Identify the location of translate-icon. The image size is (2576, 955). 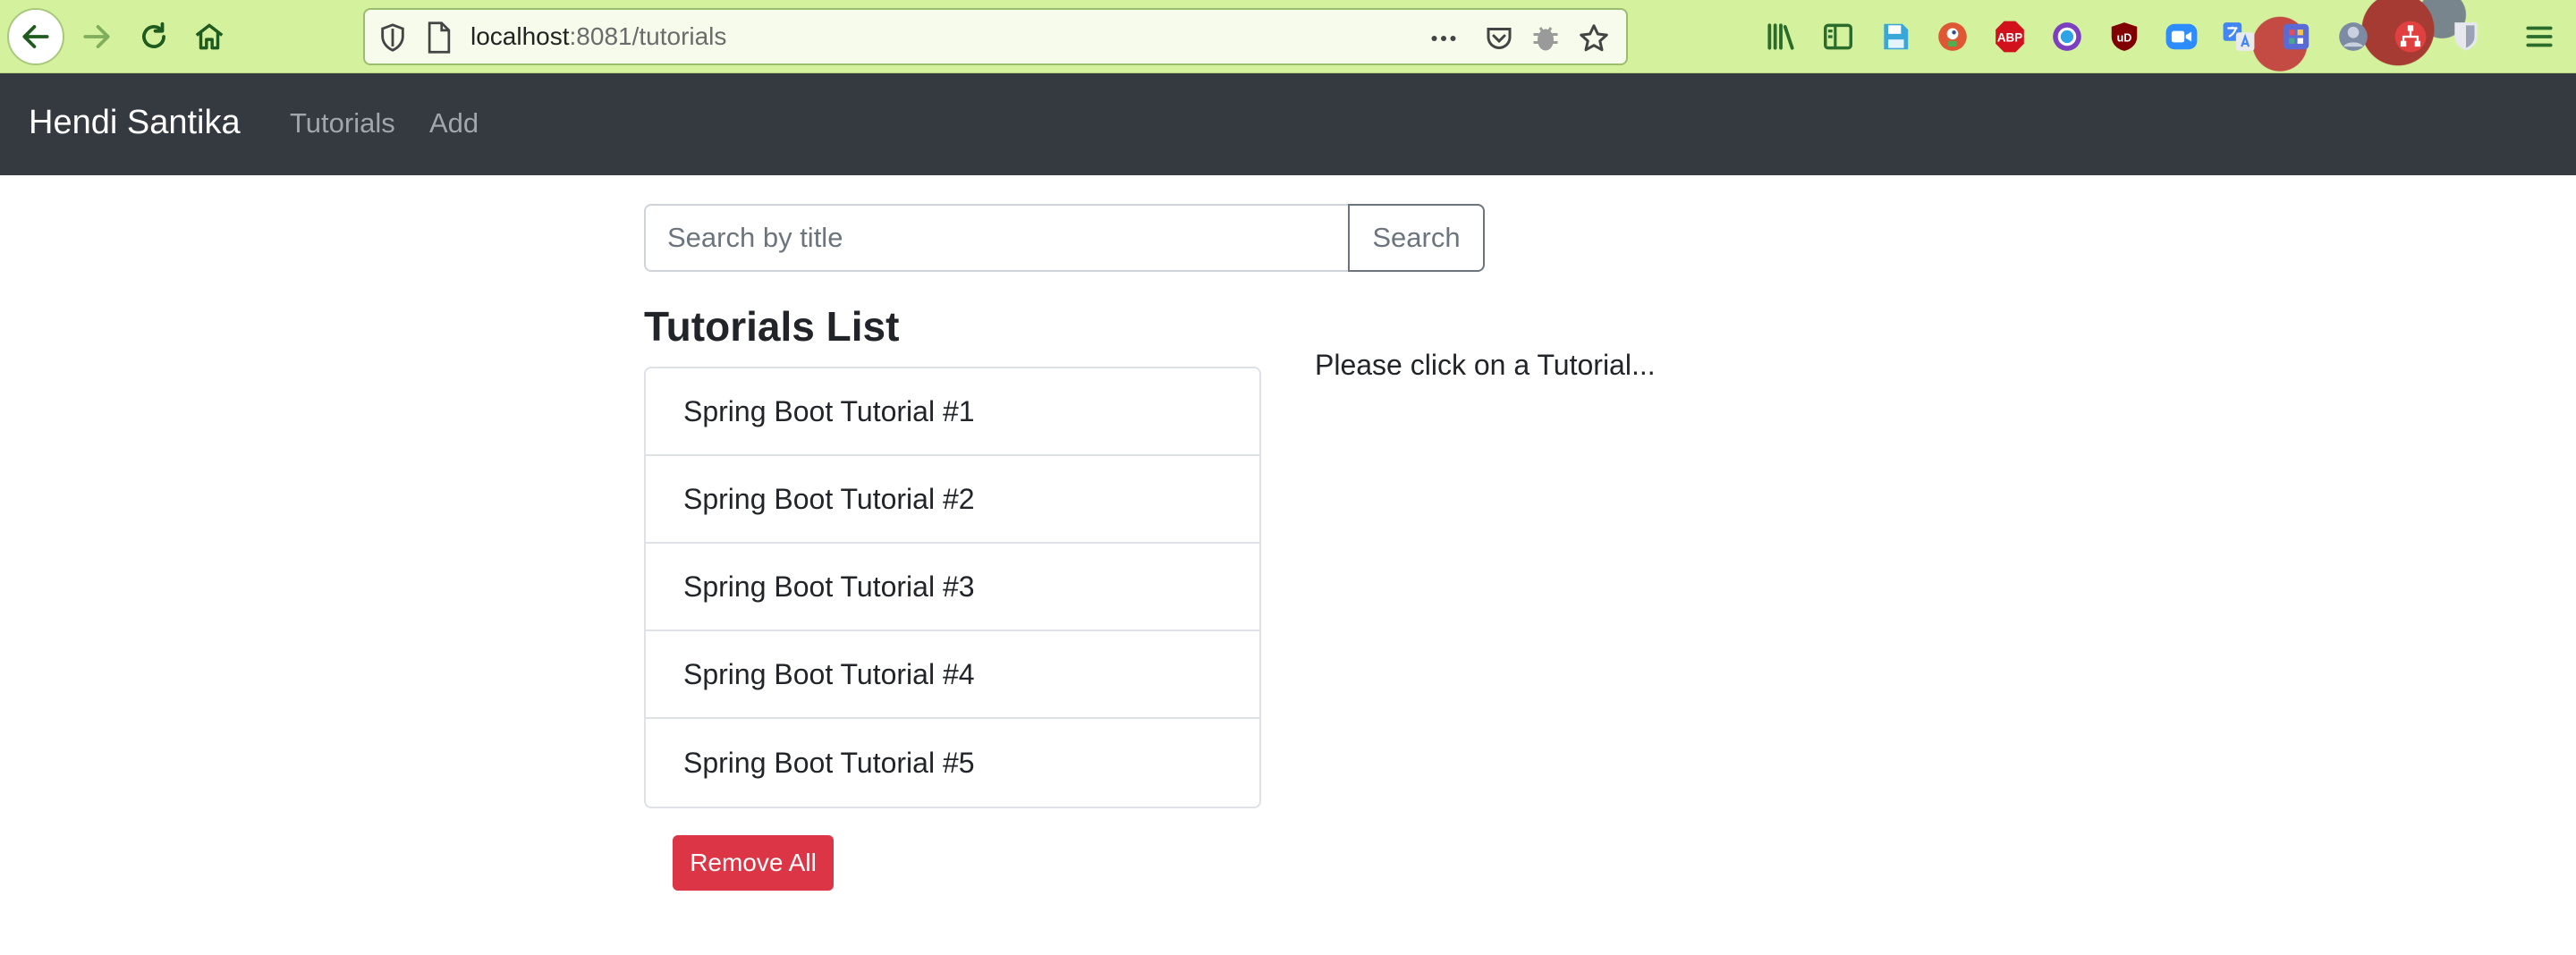
(2239, 37).